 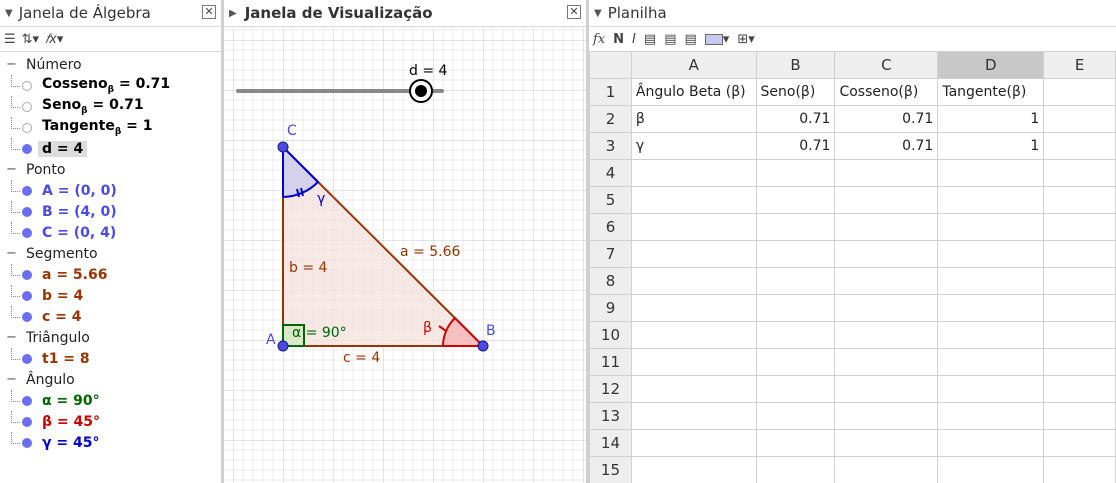 What do you see at coordinates (852, 13) in the screenshot?
I see `spreadsheet-titlebar: ▼ Planilha` at bounding box center [852, 13].